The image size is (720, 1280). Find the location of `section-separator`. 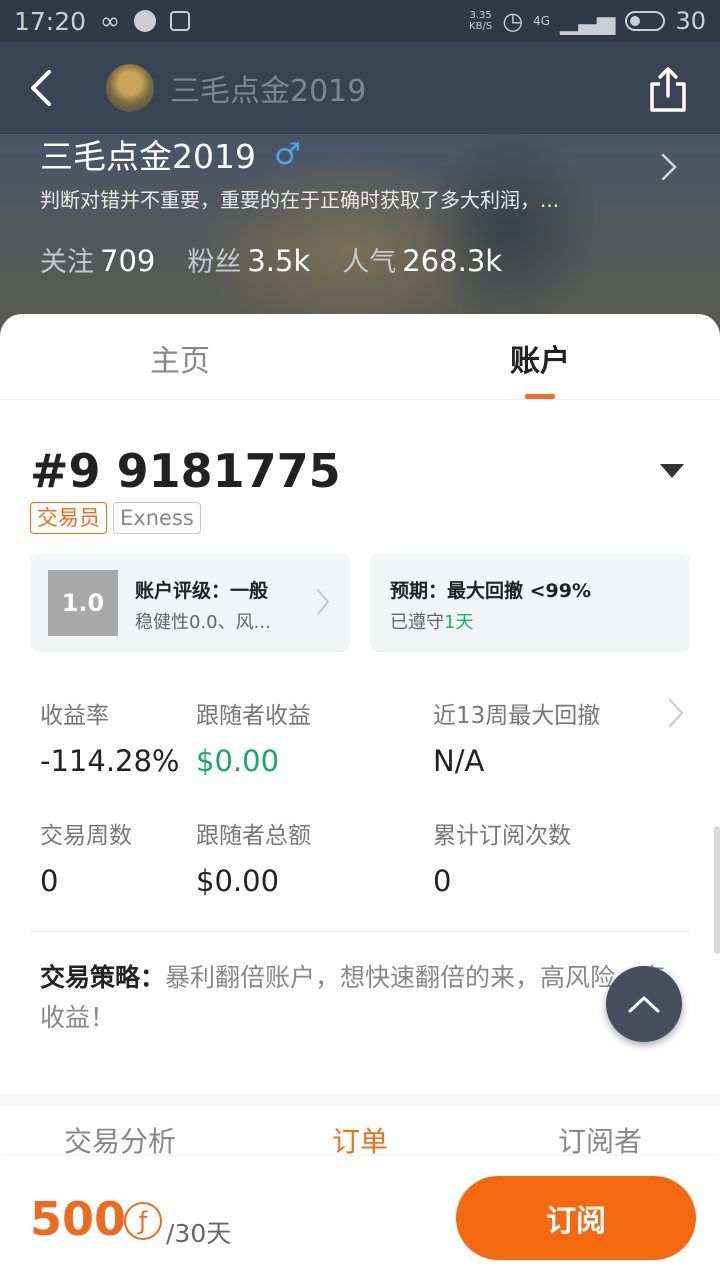

section-separator is located at coordinates (360, 1100).